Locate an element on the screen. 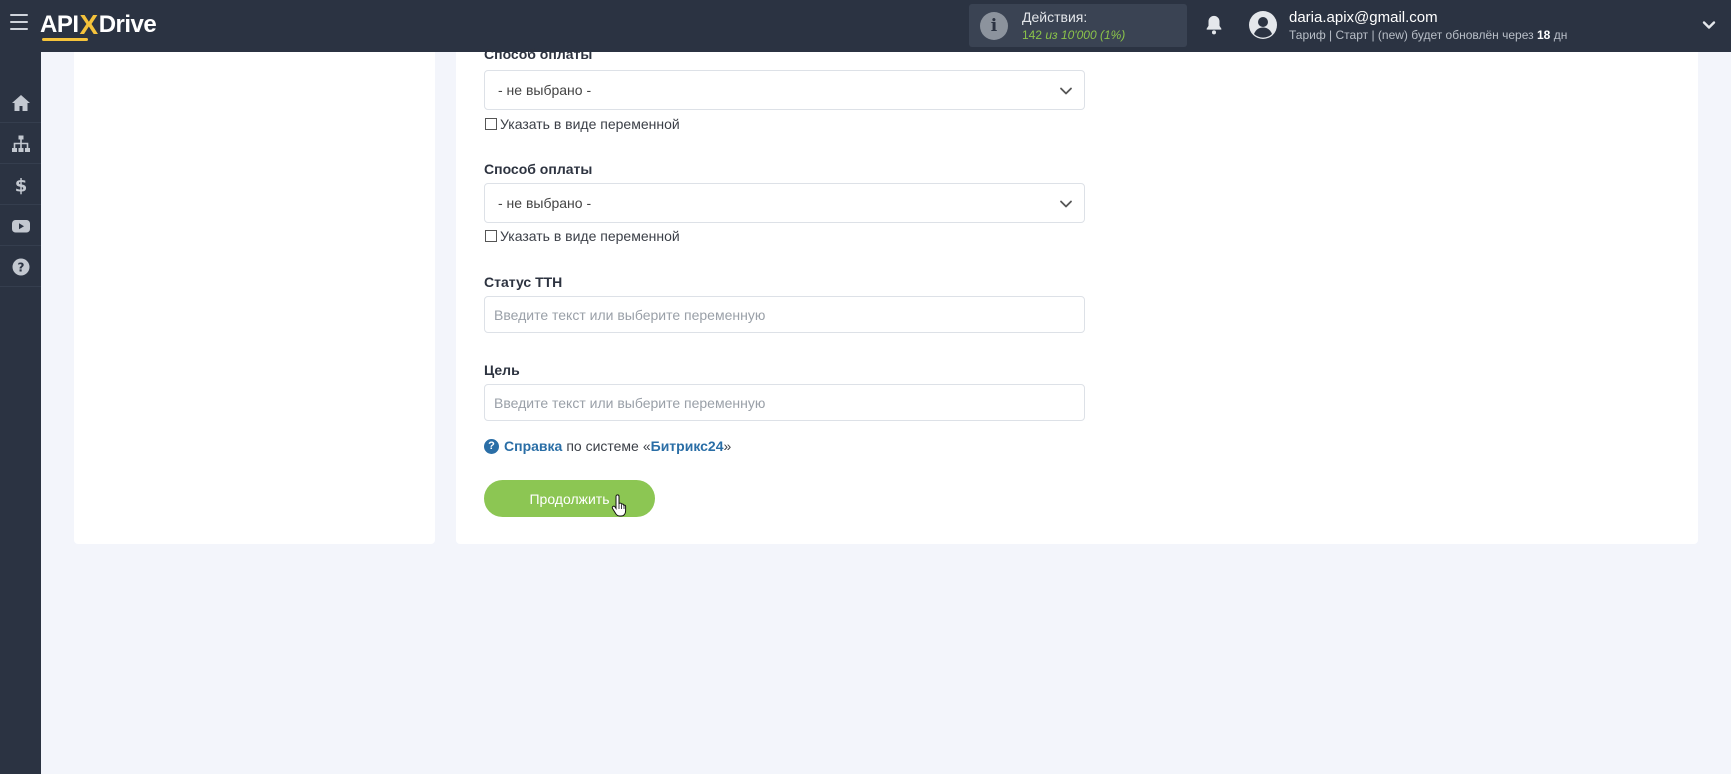 The width and height of the screenshot is (1731, 774). actions-limit: из 10'000 (1%) is located at coordinates (1085, 35).